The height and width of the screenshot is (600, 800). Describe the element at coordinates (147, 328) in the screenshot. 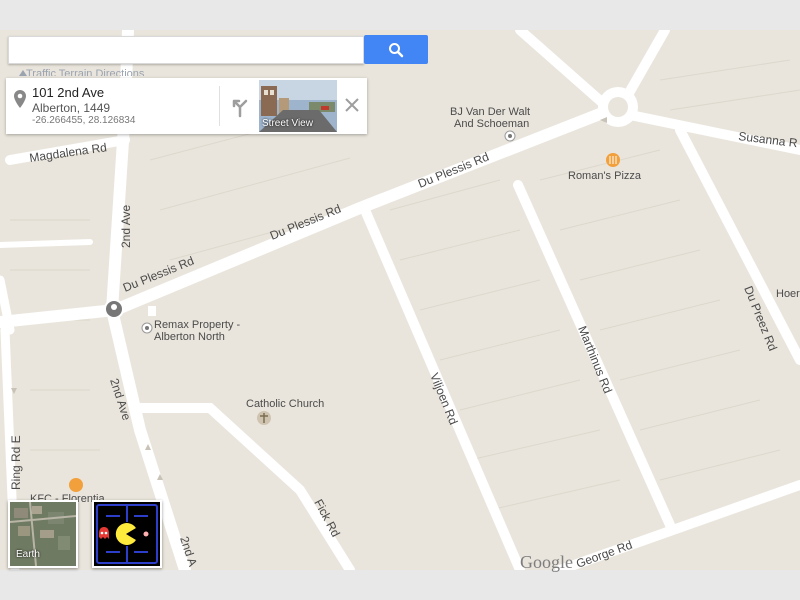

I see `office-poi-icon` at that location.